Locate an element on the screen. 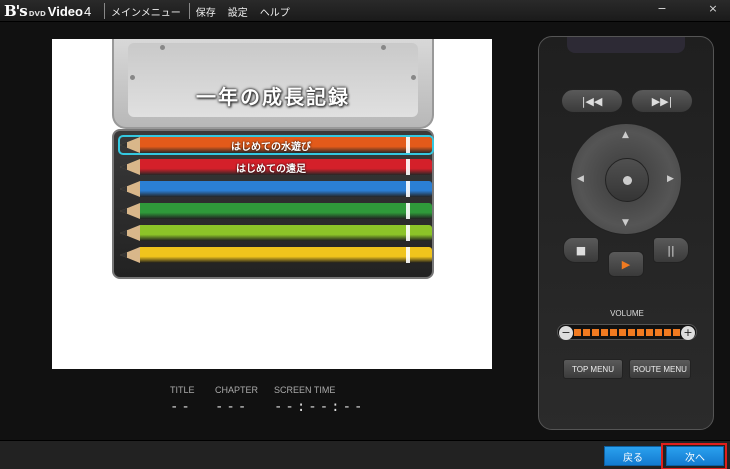 The height and width of the screenshot is (469, 730). route-menu-button: ROUTE MENU is located at coordinates (660, 369).